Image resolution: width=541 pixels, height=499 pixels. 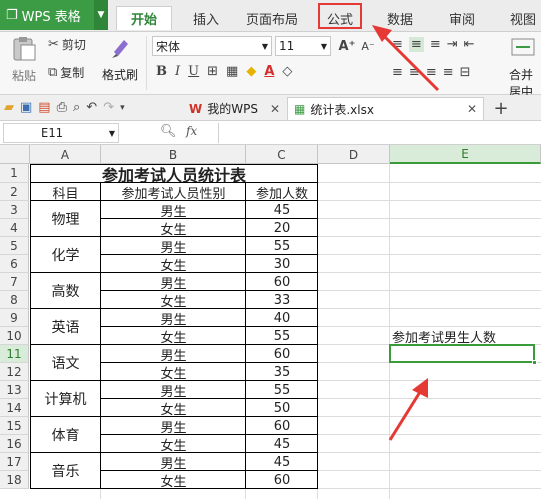 I want to click on annotation-arrows, so click(x=406, y=233).